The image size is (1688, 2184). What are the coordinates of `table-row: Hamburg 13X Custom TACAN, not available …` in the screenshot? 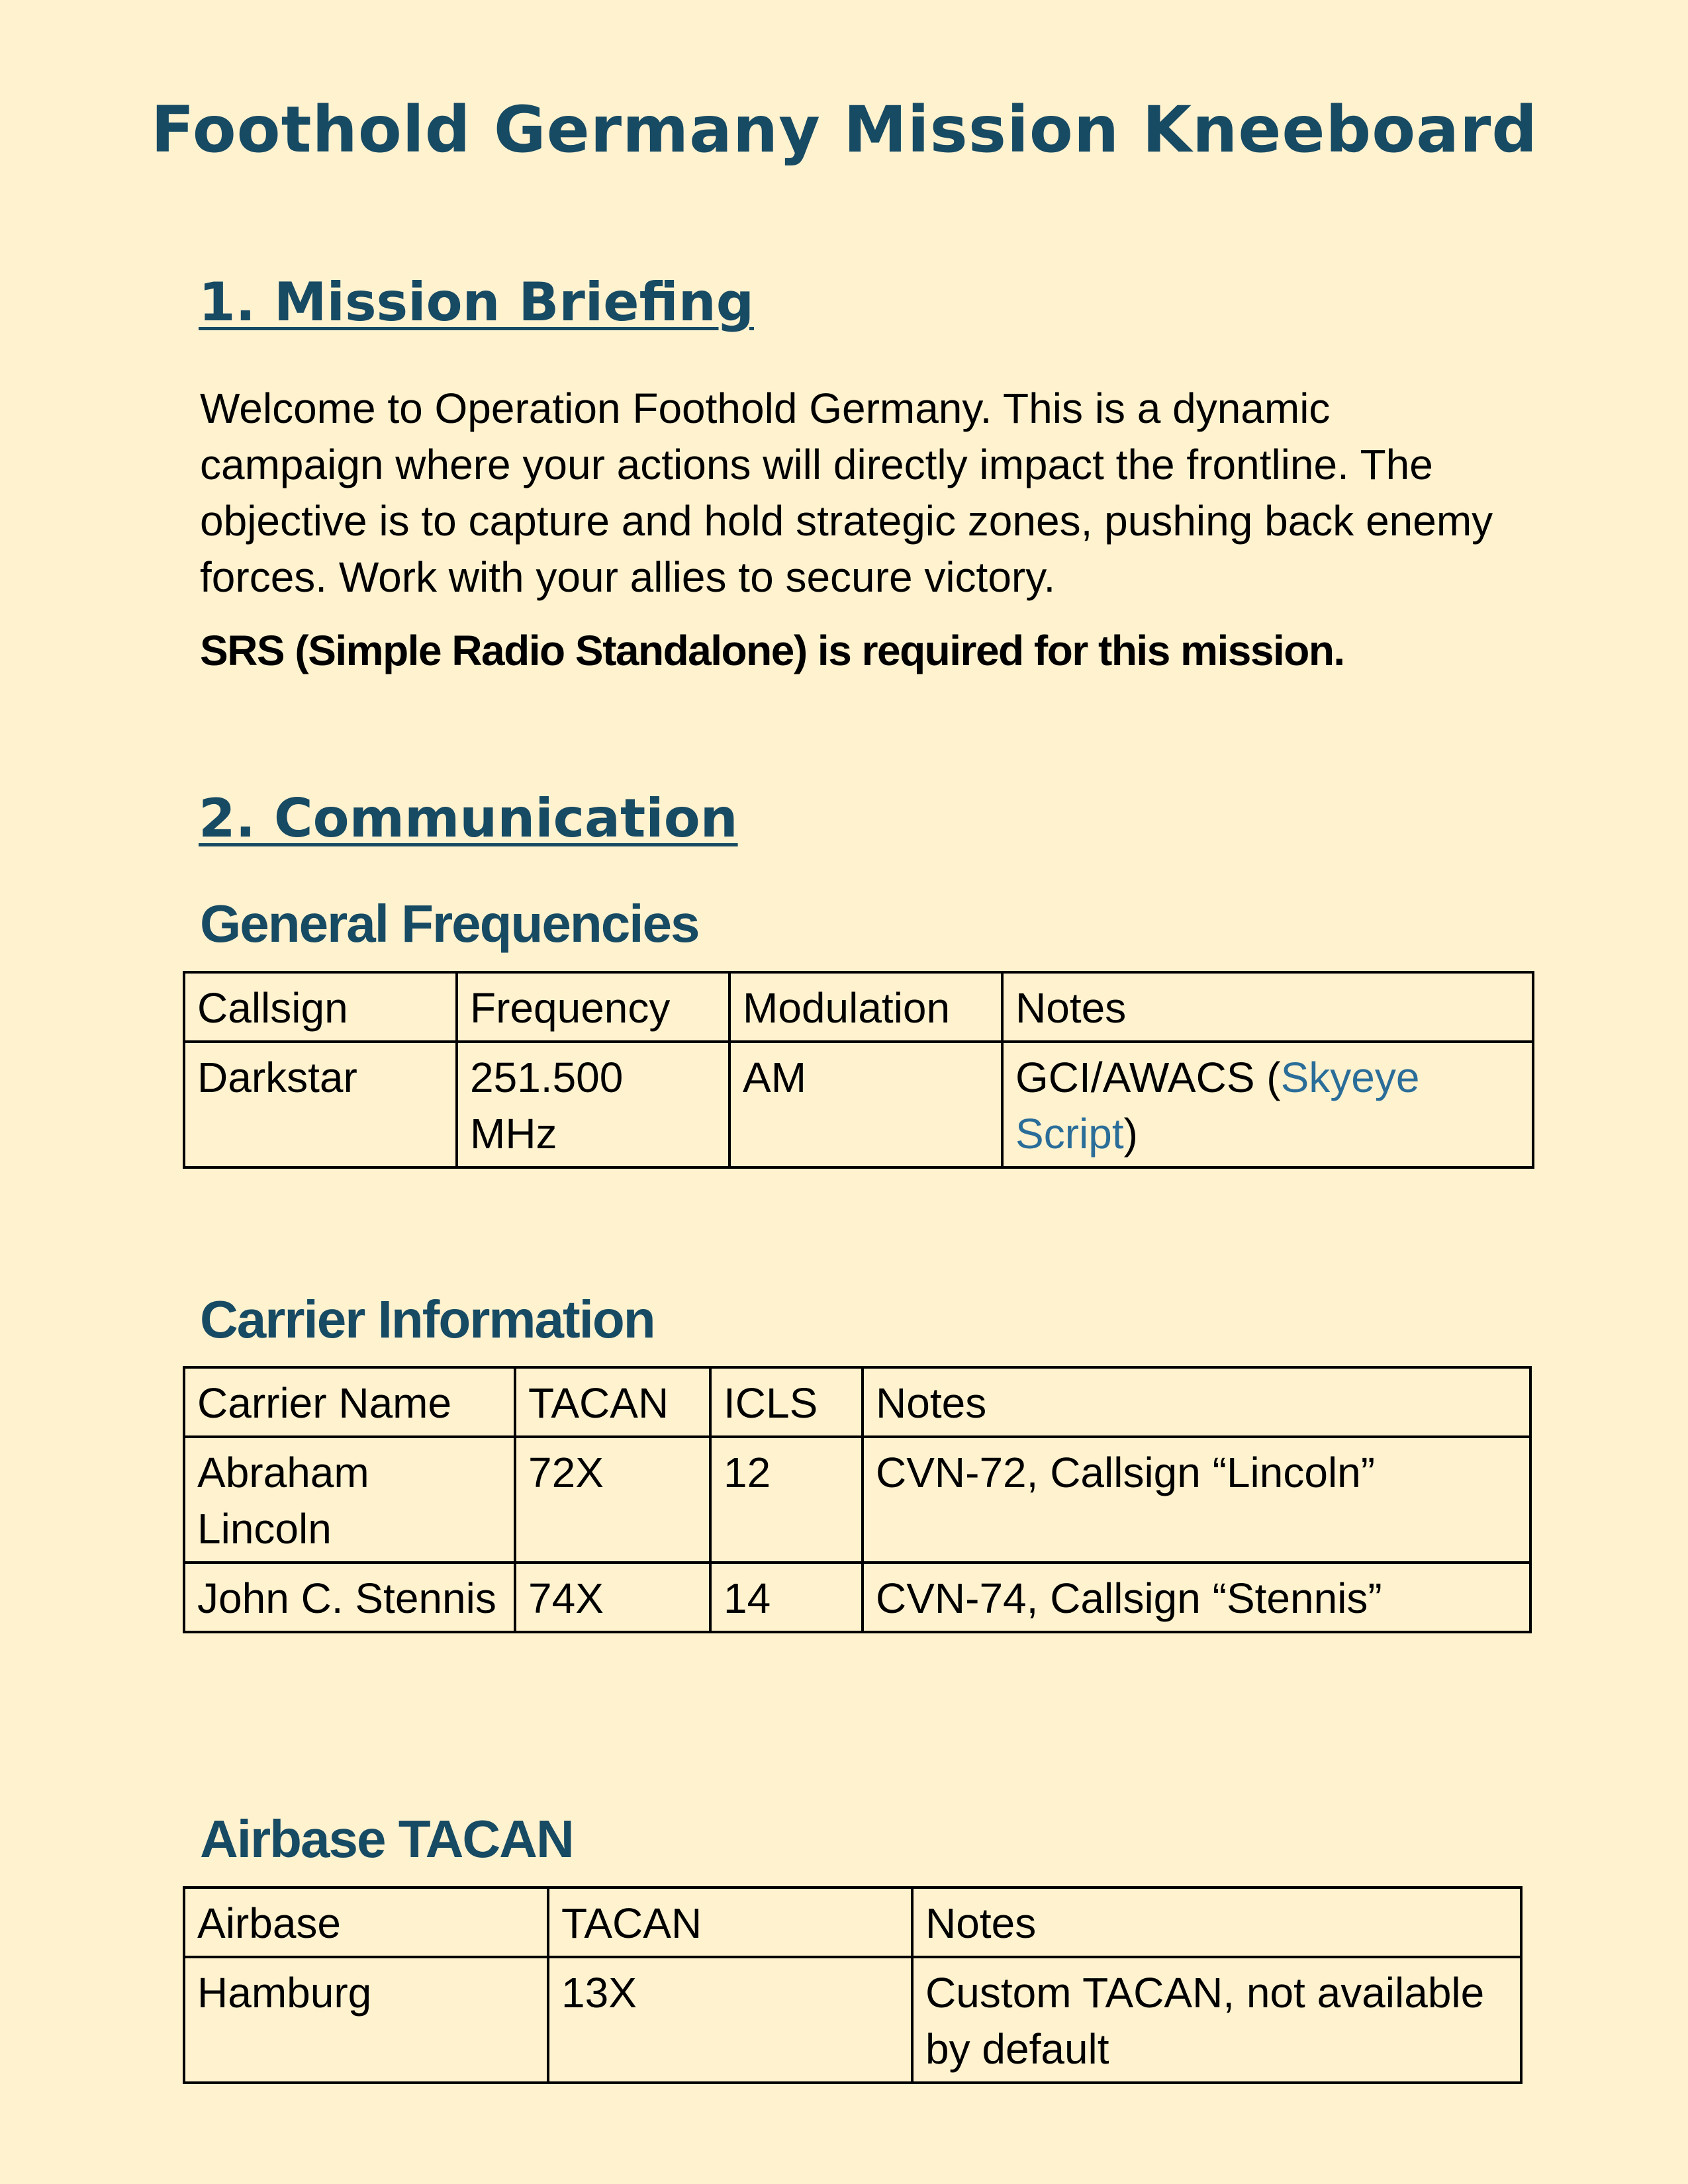 It's located at (853, 2020).